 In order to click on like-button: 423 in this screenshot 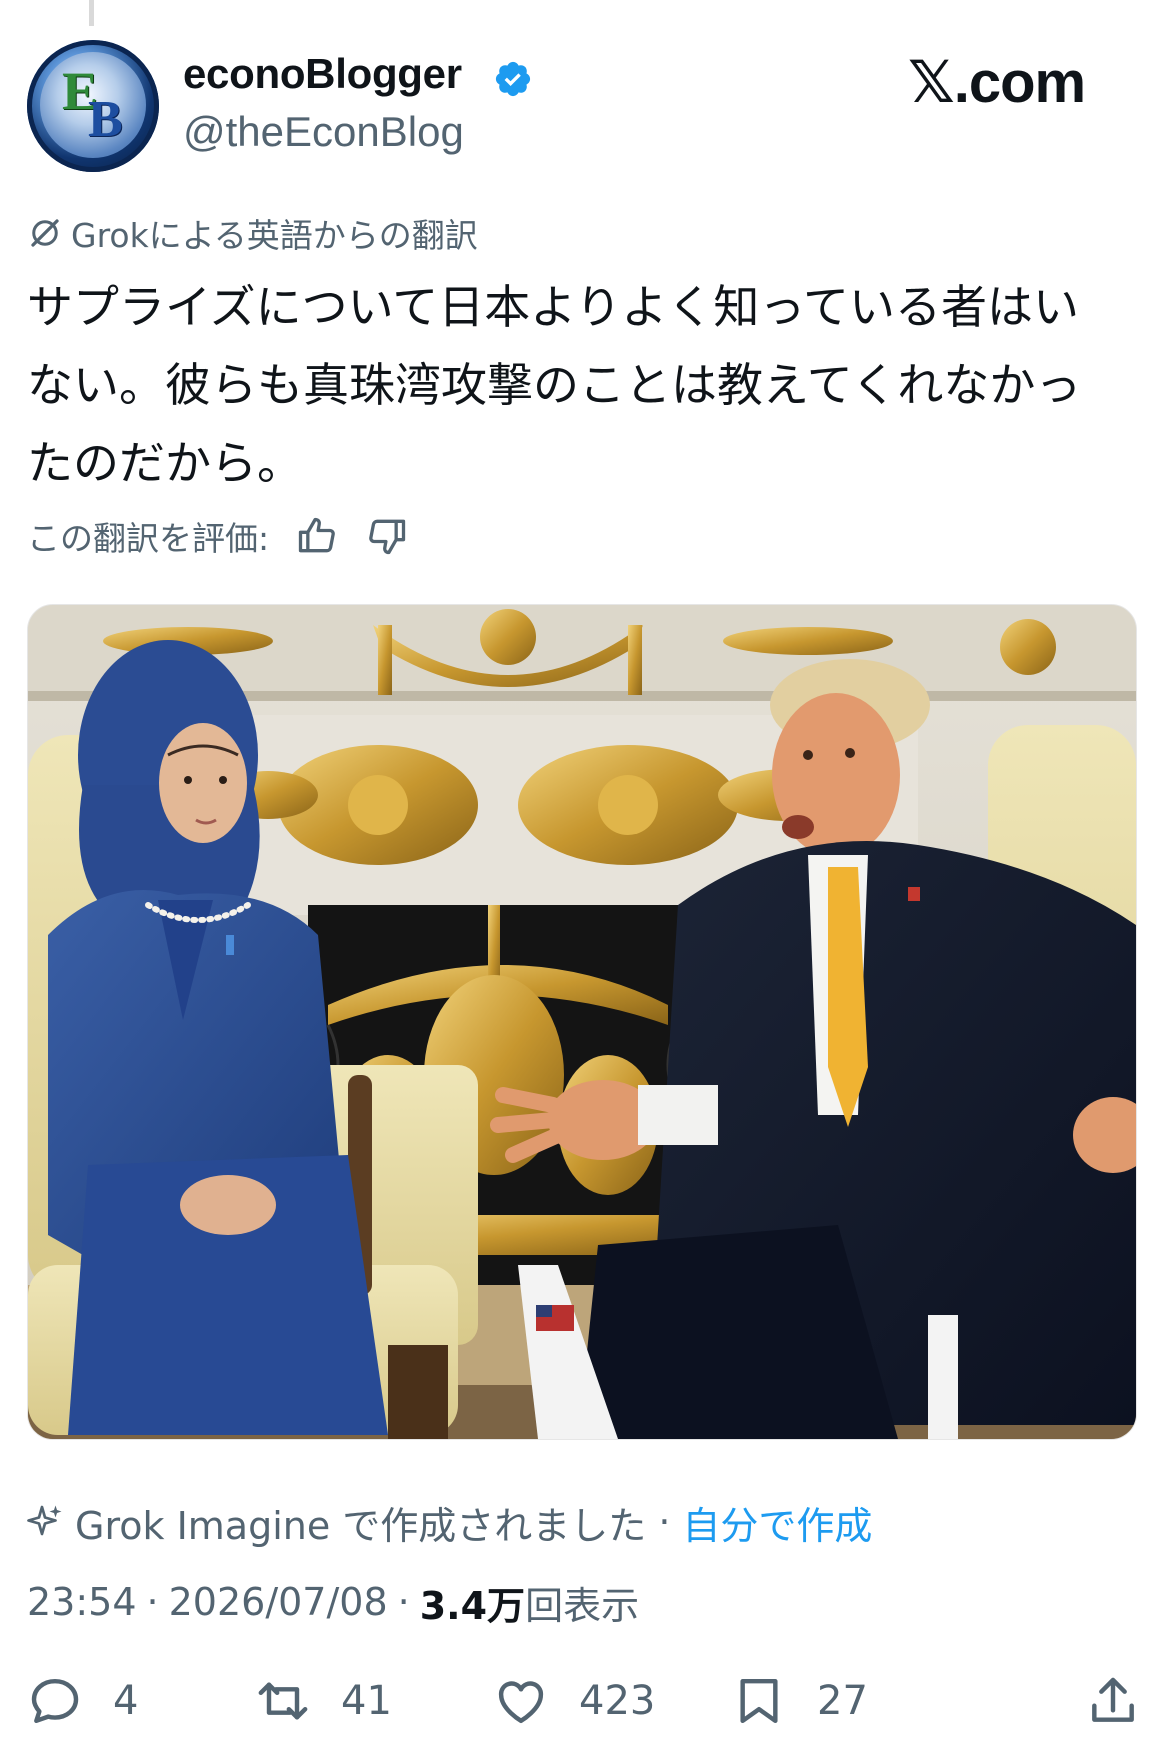, I will do `click(574, 1701)`.